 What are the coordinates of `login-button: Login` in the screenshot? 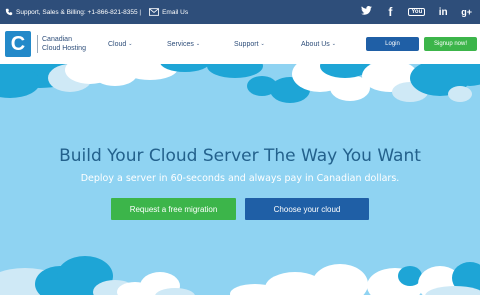 It's located at (392, 44).